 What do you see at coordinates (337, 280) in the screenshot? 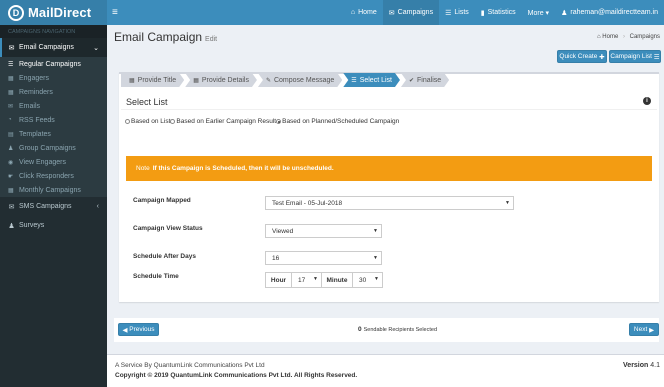
I see `minute-addon: Minute` at bounding box center [337, 280].